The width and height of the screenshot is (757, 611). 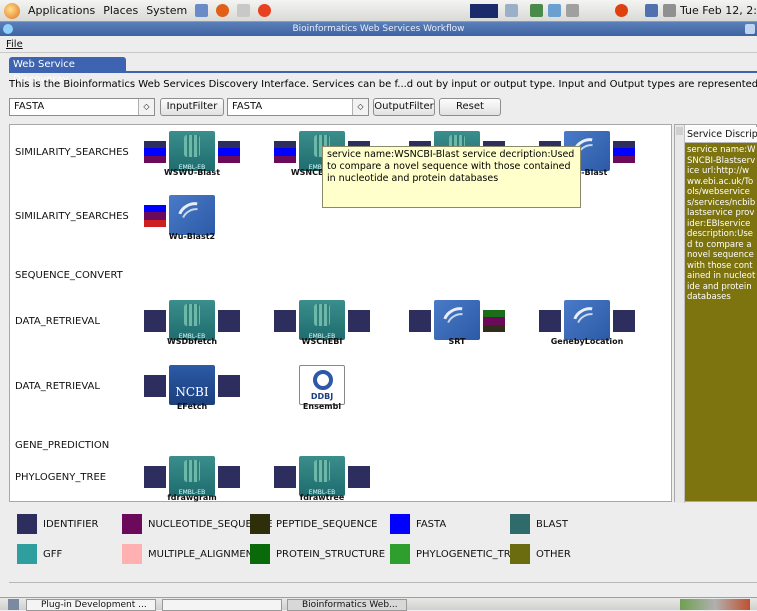 What do you see at coordinates (67, 71) in the screenshot?
I see `tab-web-service-discovery: Web Service Discoveray` at bounding box center [67, 71].